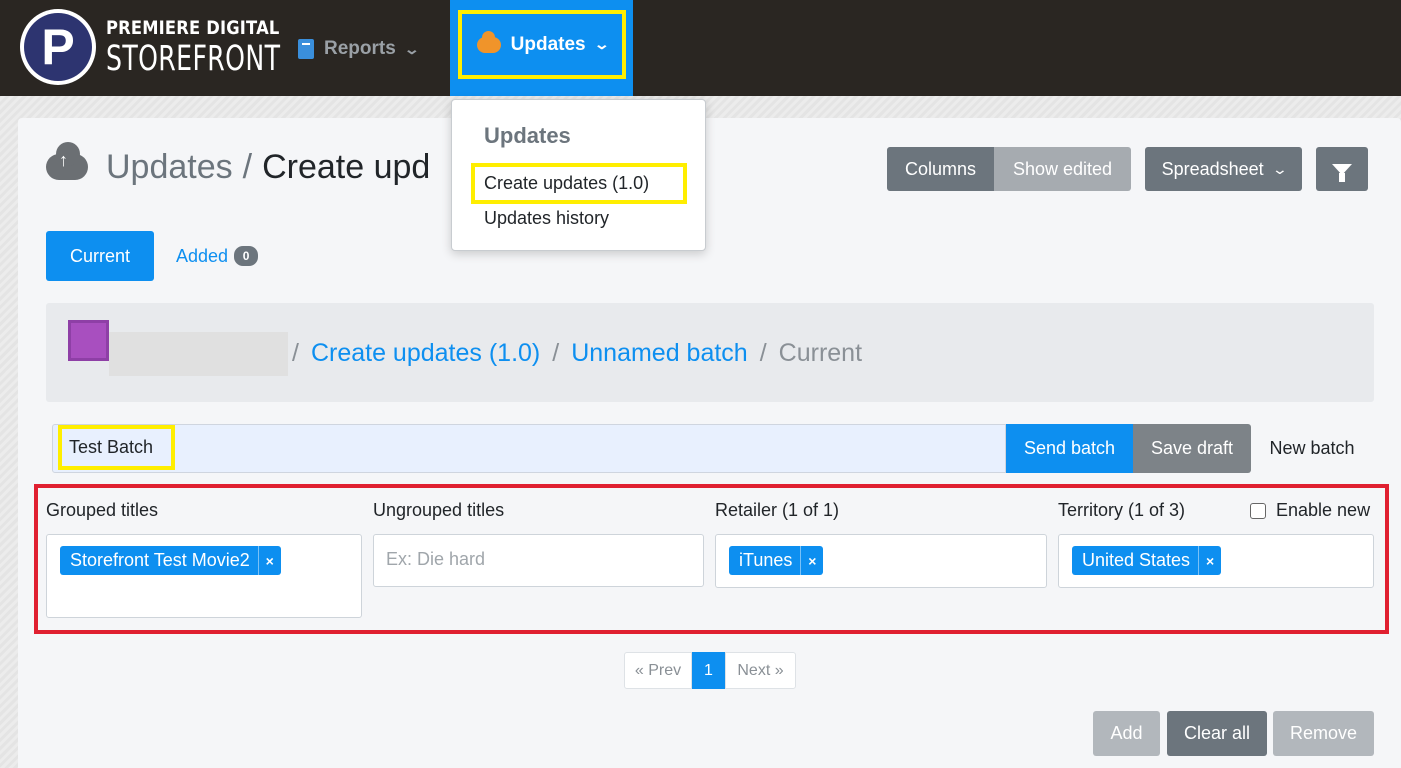  Describe the element at coordinates (1069, 448) in the screenshot. I see `send-batch-button: Send batch` at that location.